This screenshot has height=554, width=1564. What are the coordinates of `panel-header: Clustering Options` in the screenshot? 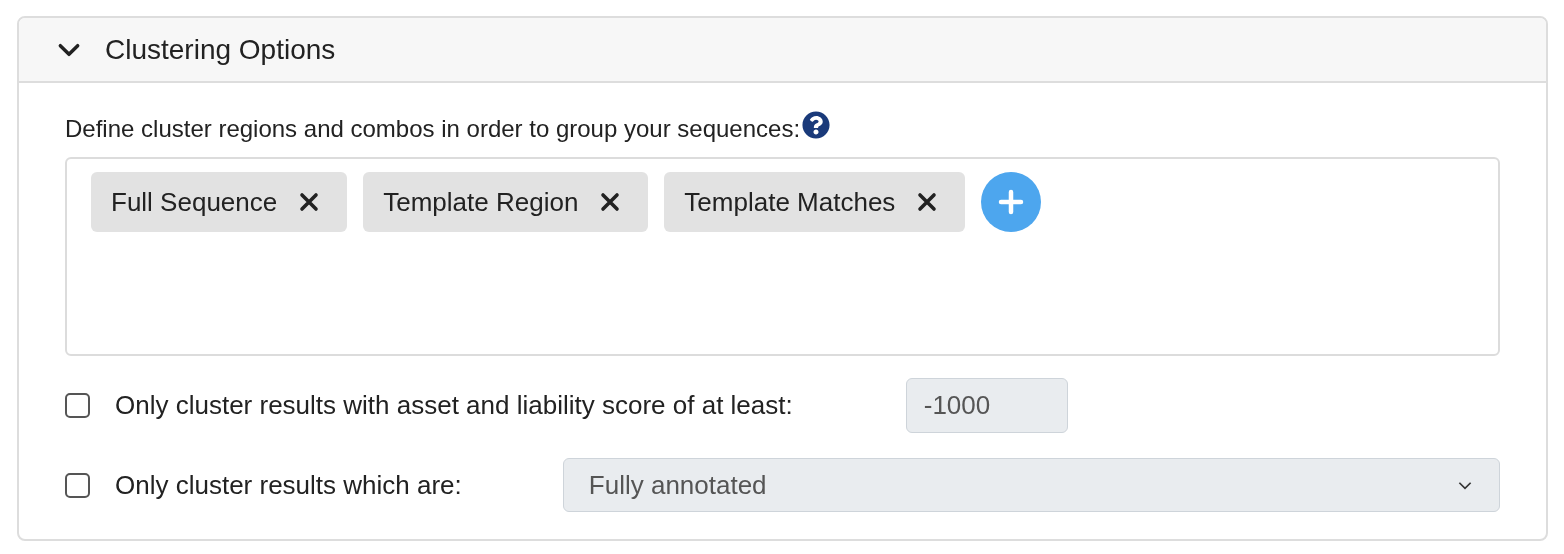 It's located at (782, 50).